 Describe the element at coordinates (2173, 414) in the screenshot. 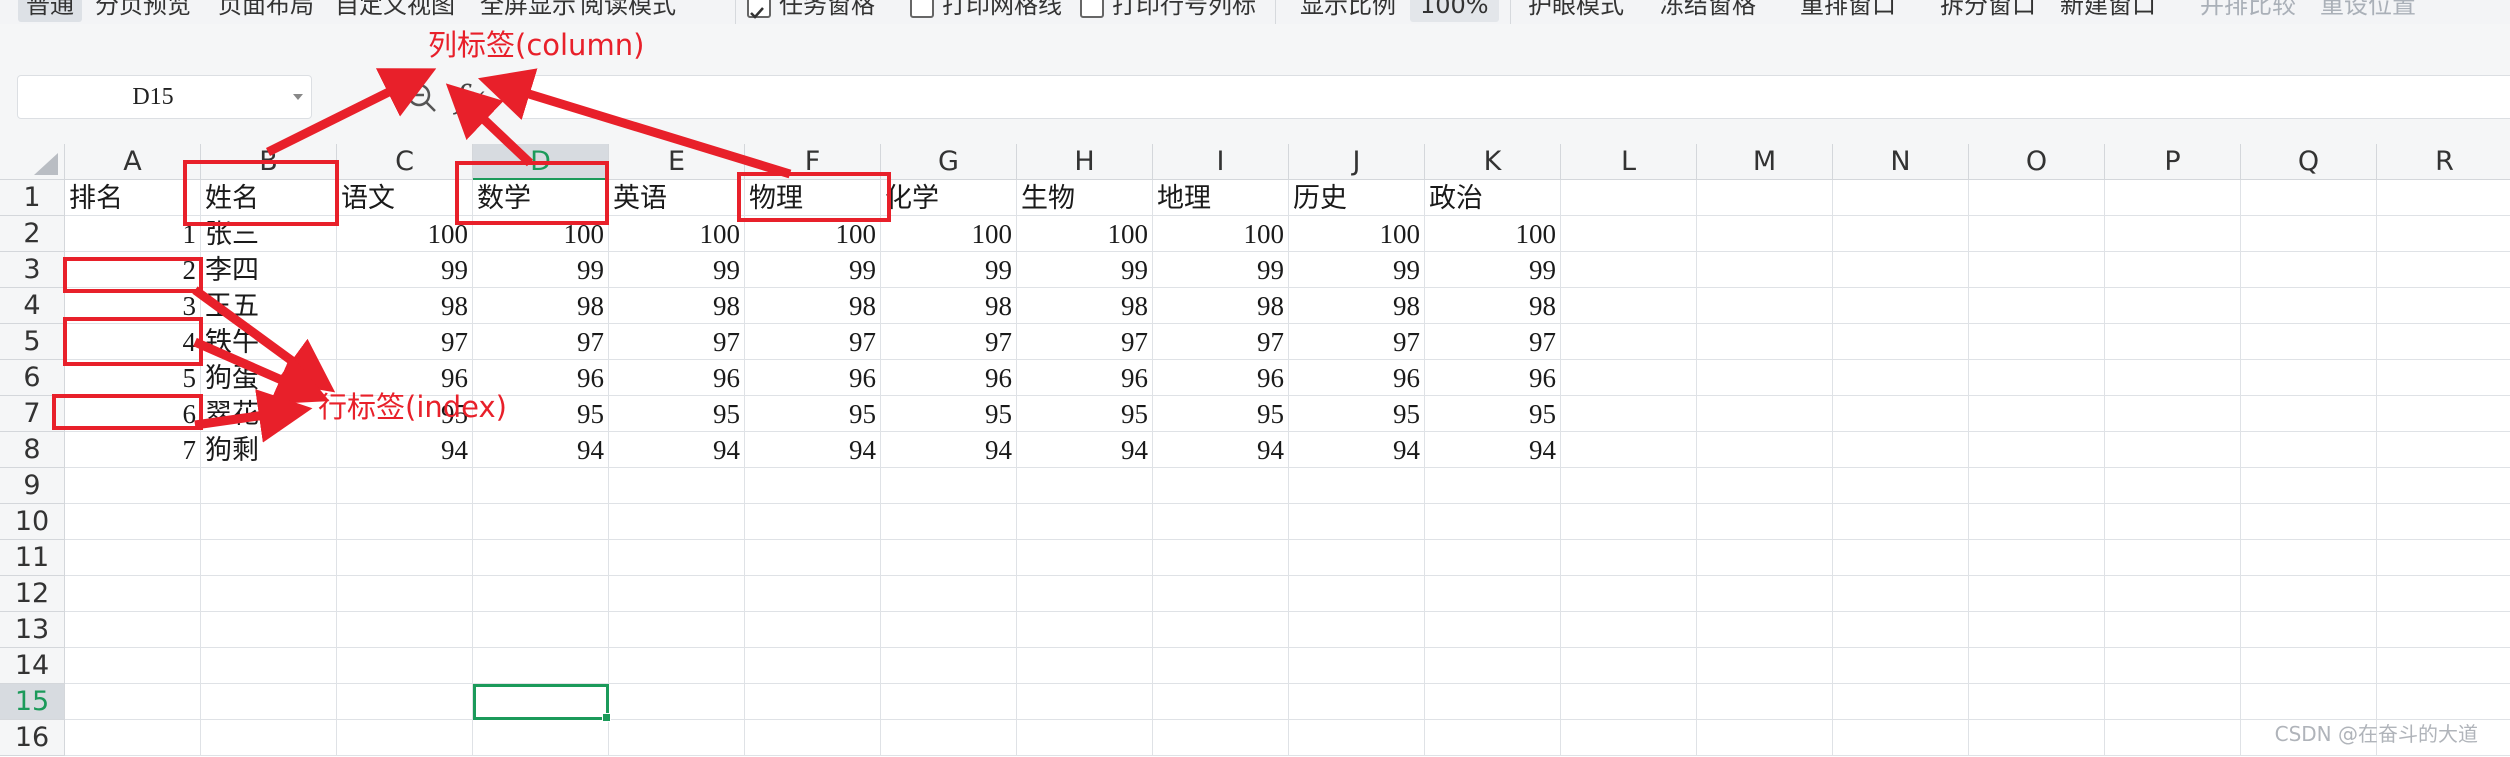

I see `cell-P7` at that location.